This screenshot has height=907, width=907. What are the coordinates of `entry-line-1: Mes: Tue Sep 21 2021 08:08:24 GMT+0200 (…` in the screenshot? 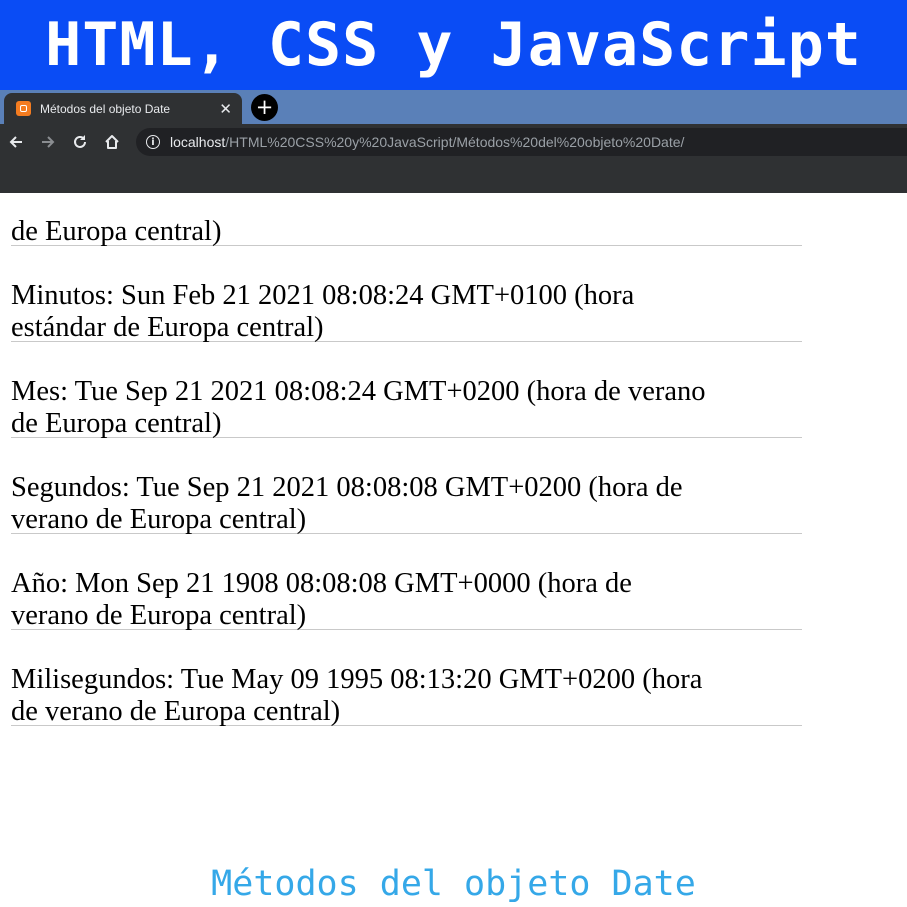 It's located at (358, 391).